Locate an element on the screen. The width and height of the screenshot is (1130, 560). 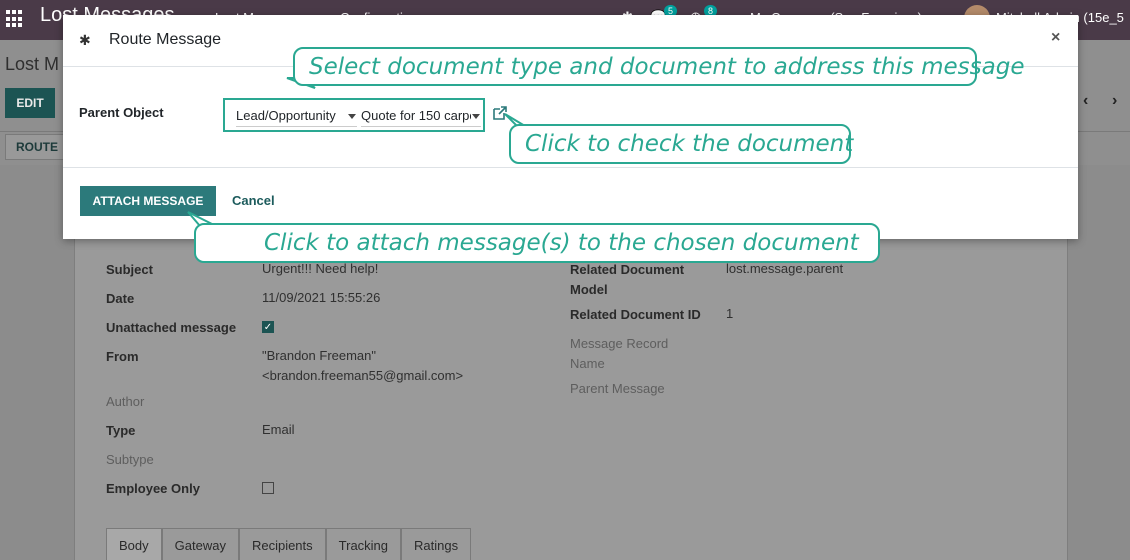
tab-recipients: Recipients is located at coordinates (282, 544).